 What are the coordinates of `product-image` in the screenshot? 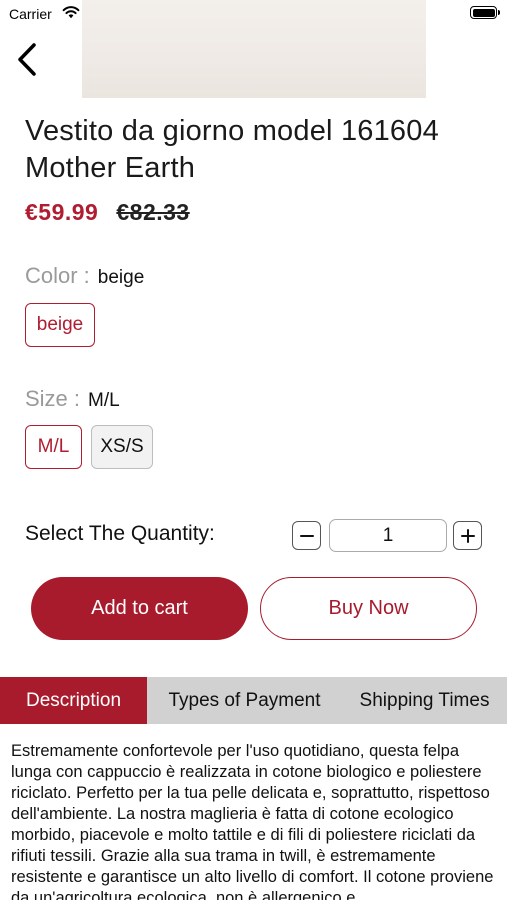 It's located at (254, 49).